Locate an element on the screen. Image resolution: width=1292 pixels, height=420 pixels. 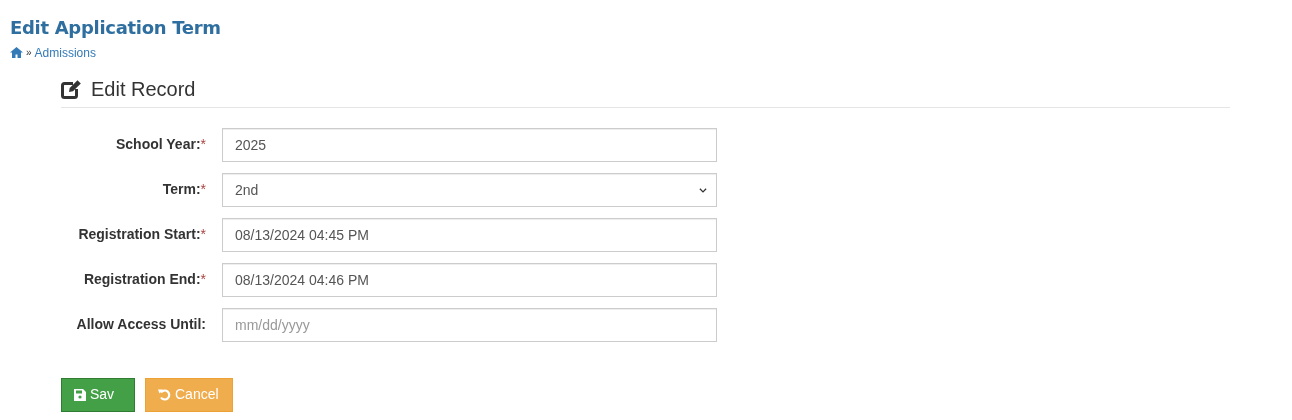
input-field: 08/13/2024 04:45 PM is located at coordinates (469, 234).